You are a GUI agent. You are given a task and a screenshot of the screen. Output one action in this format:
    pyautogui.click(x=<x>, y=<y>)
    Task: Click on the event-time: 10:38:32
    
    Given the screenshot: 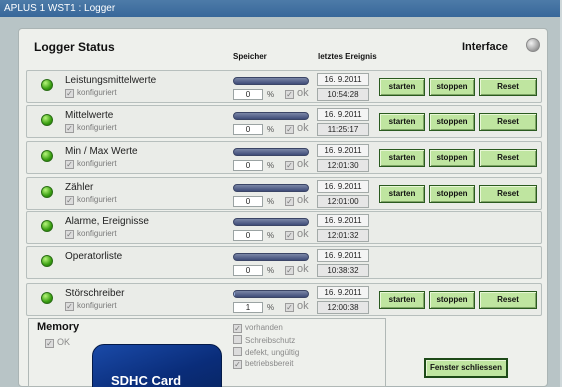 What is the action you would take?
    pyautogui.click(x=343, y=270)
    